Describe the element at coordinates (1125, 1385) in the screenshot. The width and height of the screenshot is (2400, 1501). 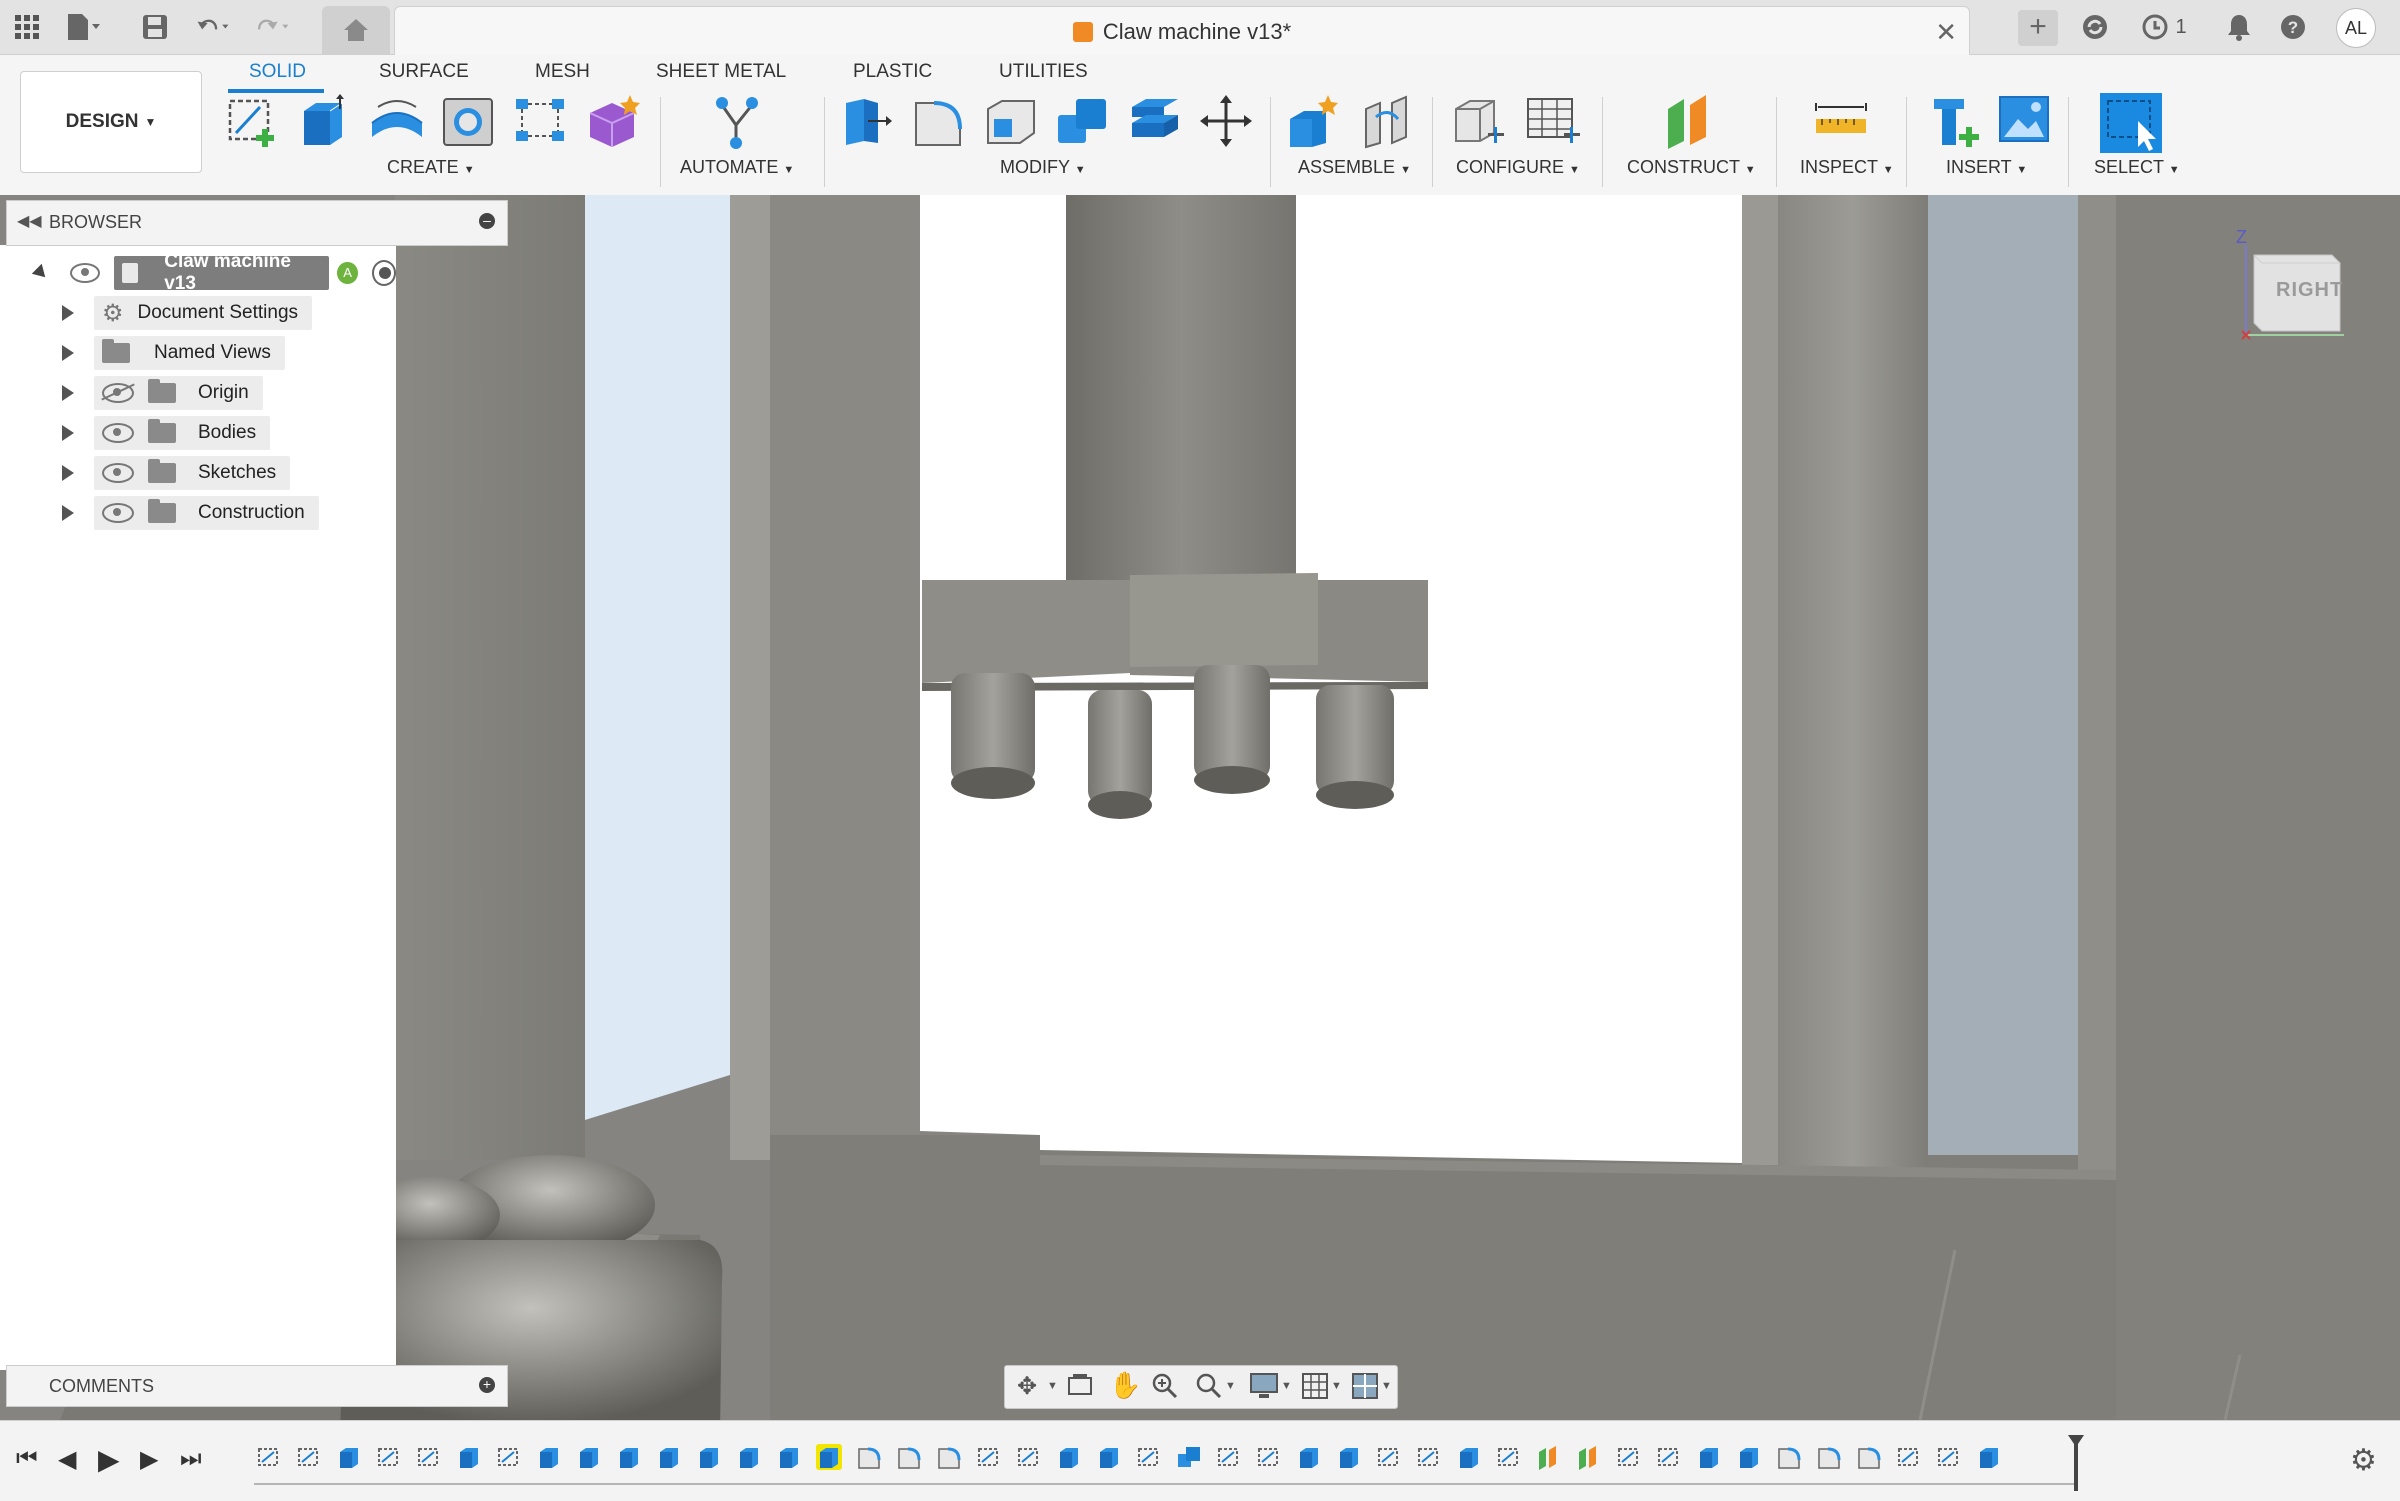
I see `pan-hand-icon: ✋` at that location.